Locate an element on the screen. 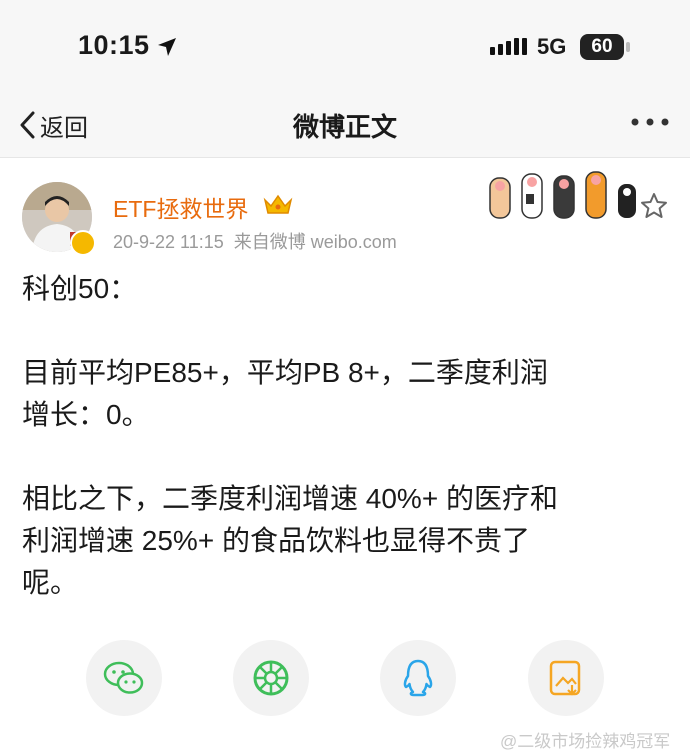 The height and width of the screenshot is (755, 690). save-image-button is located at coordinates (566, 678).